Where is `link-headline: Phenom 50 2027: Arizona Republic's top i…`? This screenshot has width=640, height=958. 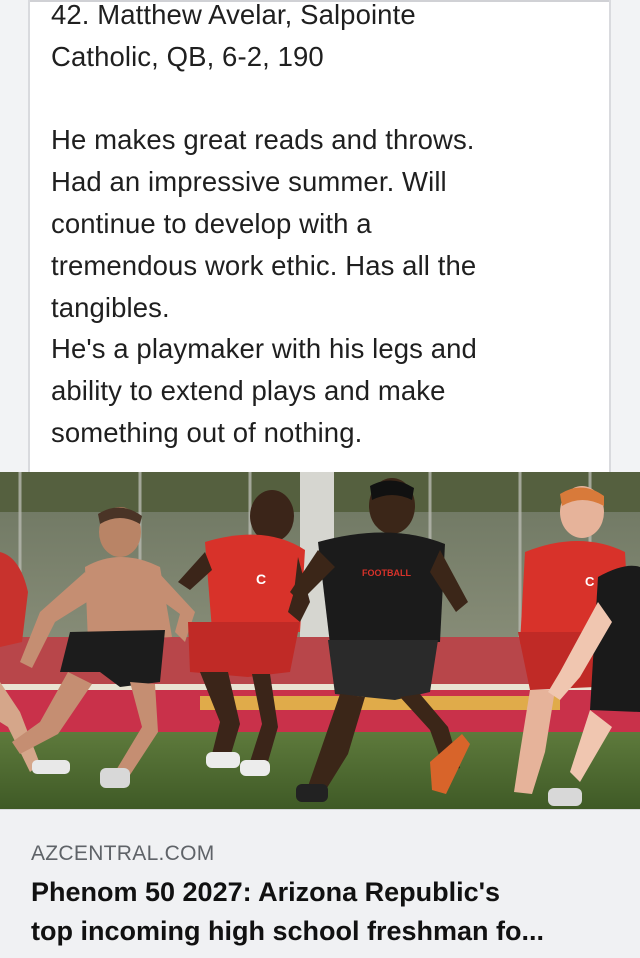
link-headline: Phenom 50 2027: Arizona Republic's top i… is located at coordinates (331, 912).